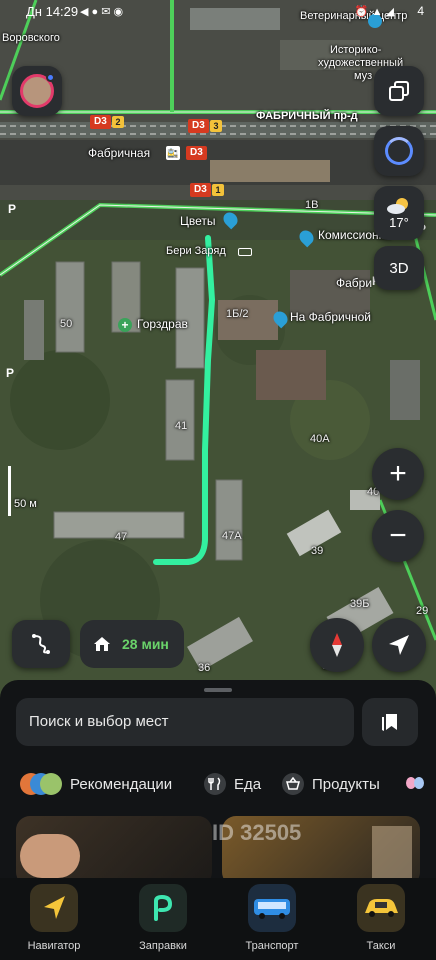  I want to click on building-number: 50, so click(66, 324).